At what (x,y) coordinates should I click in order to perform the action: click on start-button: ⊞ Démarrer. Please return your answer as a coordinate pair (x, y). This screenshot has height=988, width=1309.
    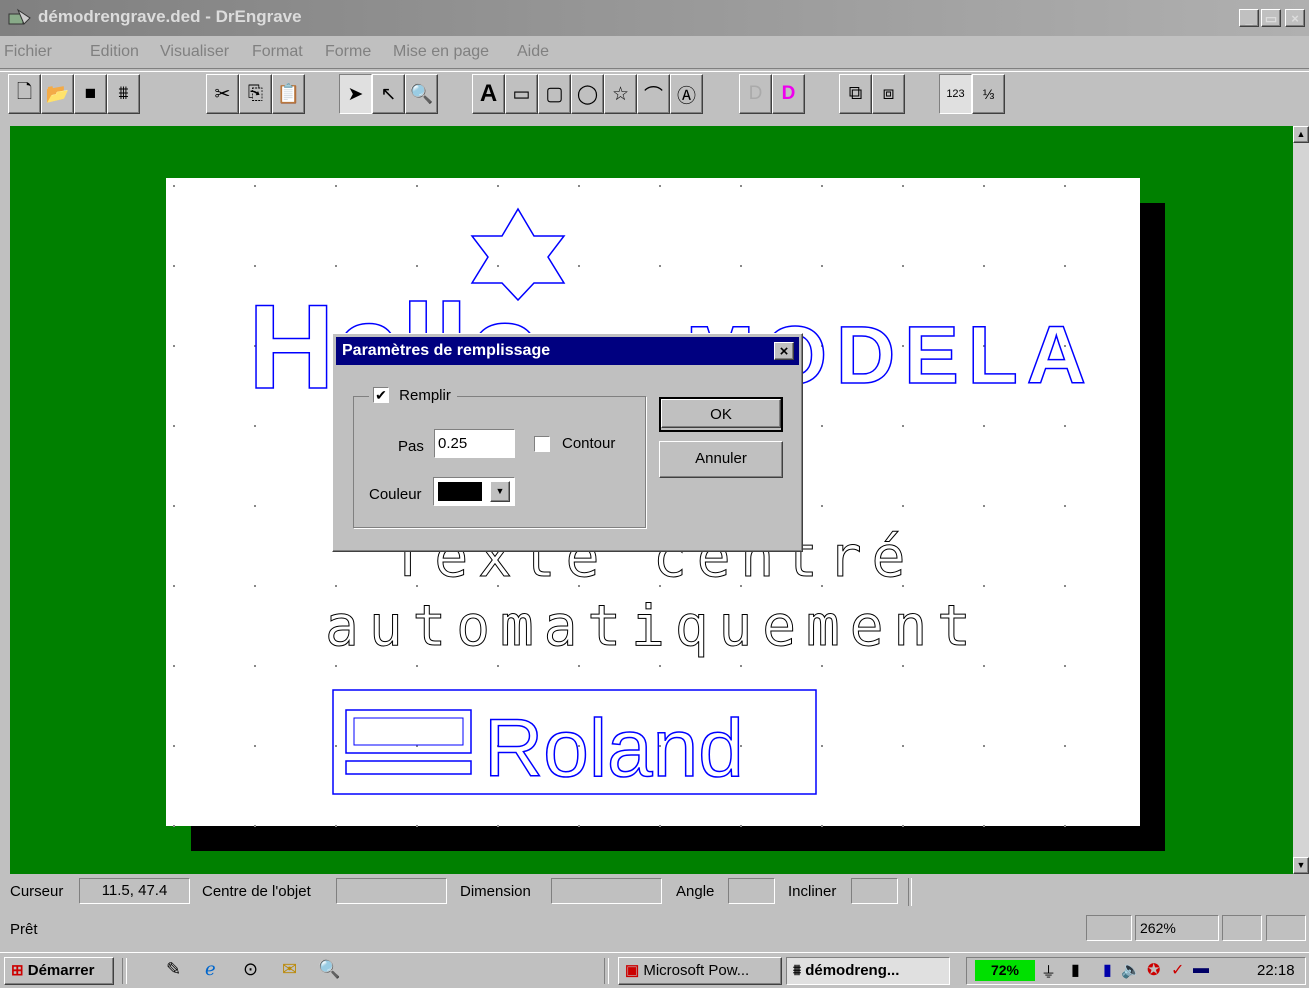
    Looking at the image, I should click on (59, 971).